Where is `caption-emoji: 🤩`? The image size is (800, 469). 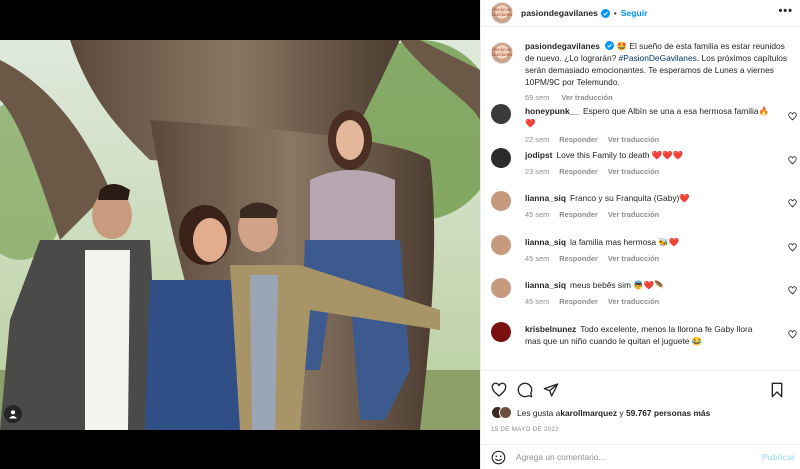
caption-emoji: 🤩 is located at coordinates (622, 46).